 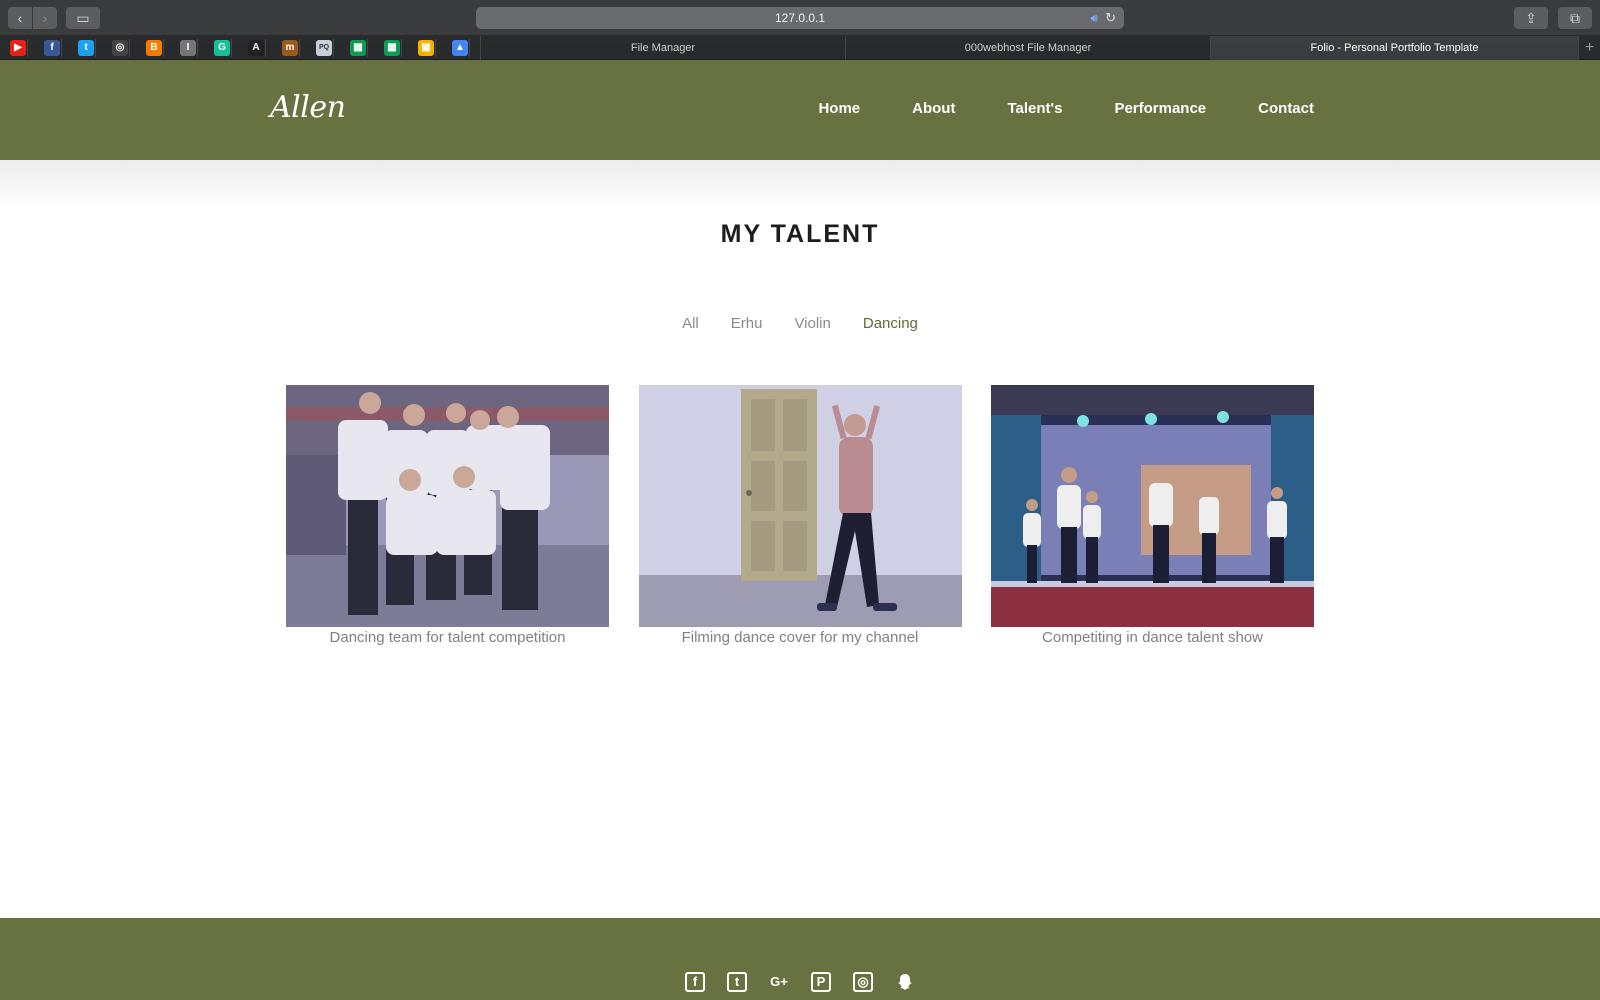 What do you see at coordinates (821, 982) in the screenshot?
I see `pinterest-icon: P` at bounding box center [821, 982].